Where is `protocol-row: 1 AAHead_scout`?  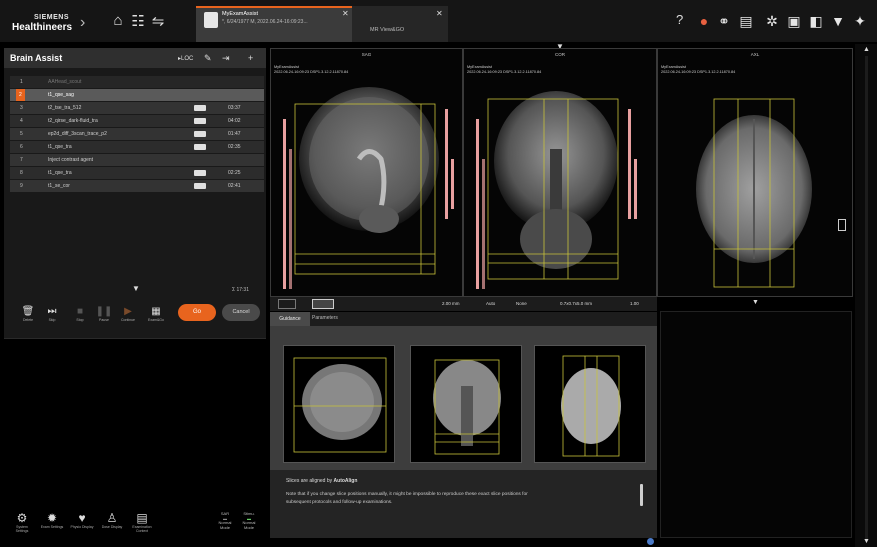 protocol-row: 1 AAHead_scout is located at coordinates (137, 82).